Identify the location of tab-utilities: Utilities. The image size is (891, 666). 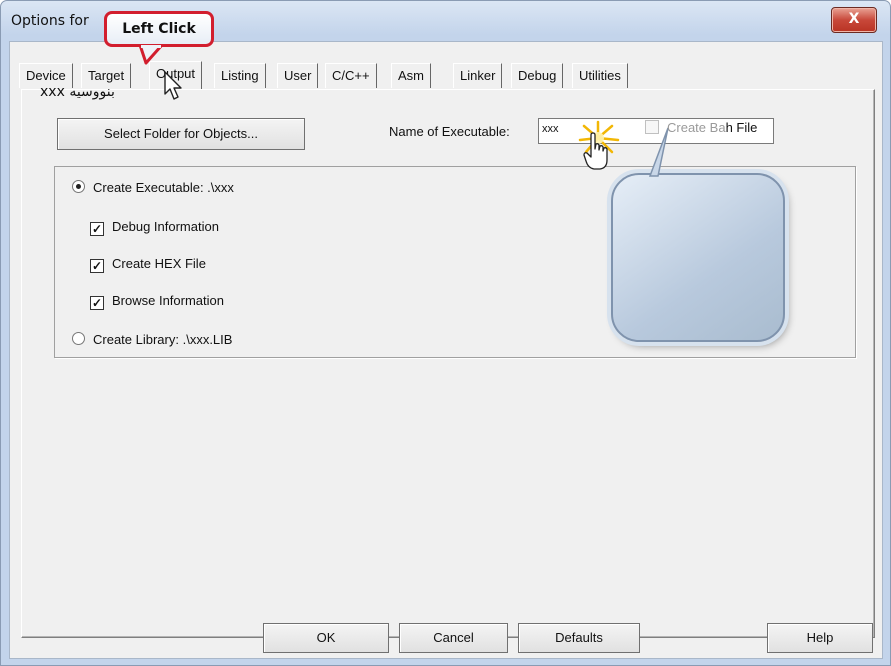
(600, 75).